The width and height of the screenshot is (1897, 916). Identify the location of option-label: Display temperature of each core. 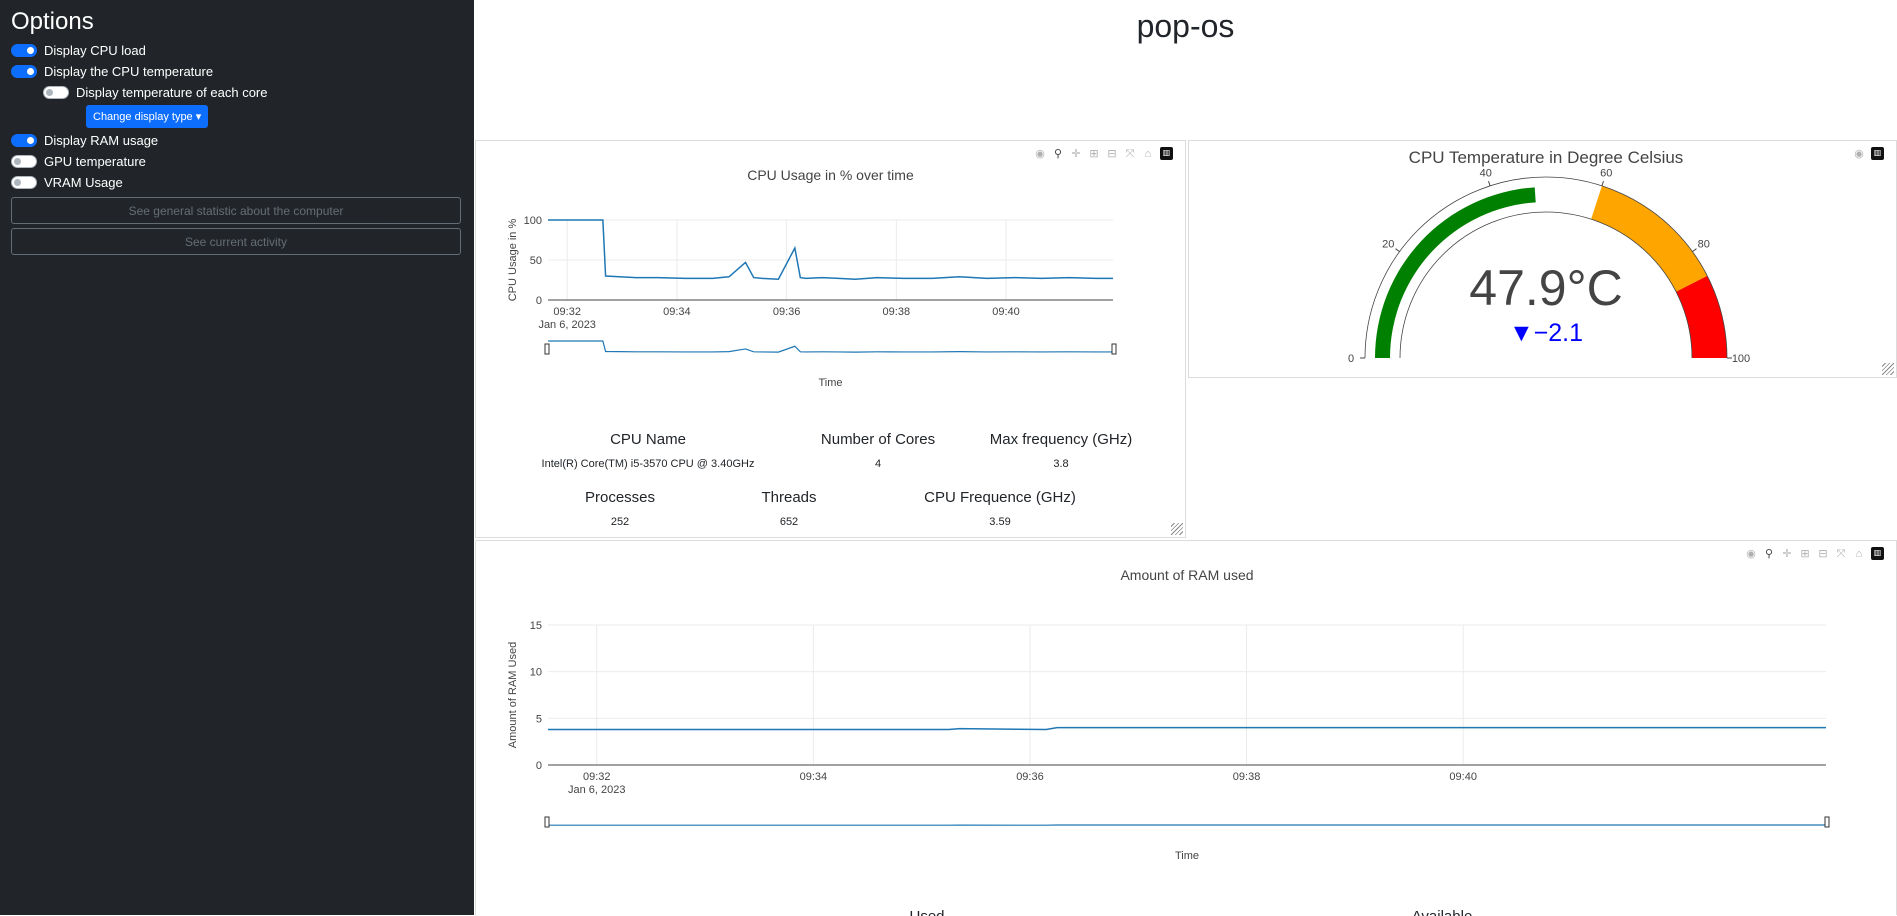
(171, 92).